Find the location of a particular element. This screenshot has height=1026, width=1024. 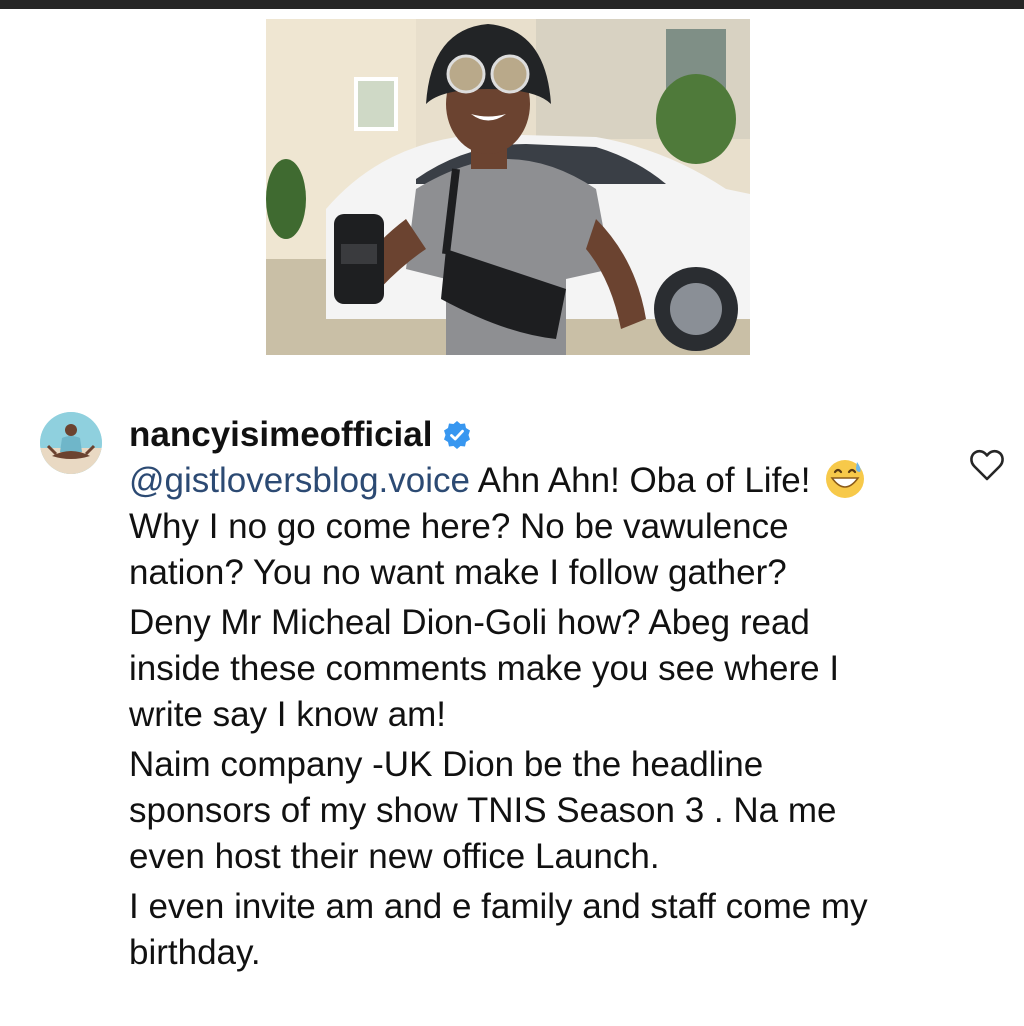

heart-outline-icon is located at coordinates (987, 465).